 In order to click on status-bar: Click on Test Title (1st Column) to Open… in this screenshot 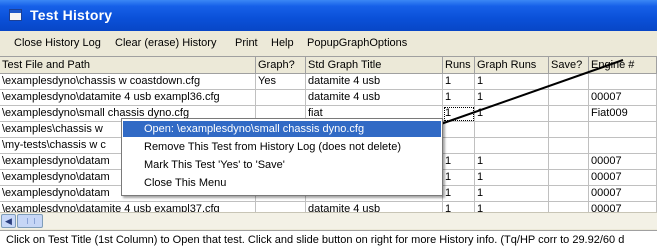, I will do `click(328, 239)`.